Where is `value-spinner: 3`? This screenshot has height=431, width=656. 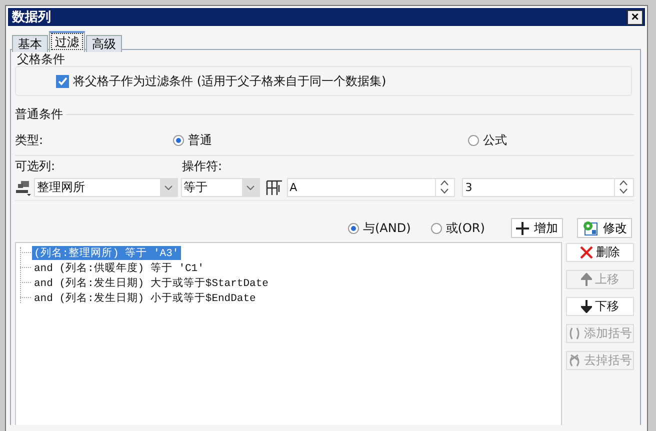 value-spinner: 3 is located at coordinates (548, 187).